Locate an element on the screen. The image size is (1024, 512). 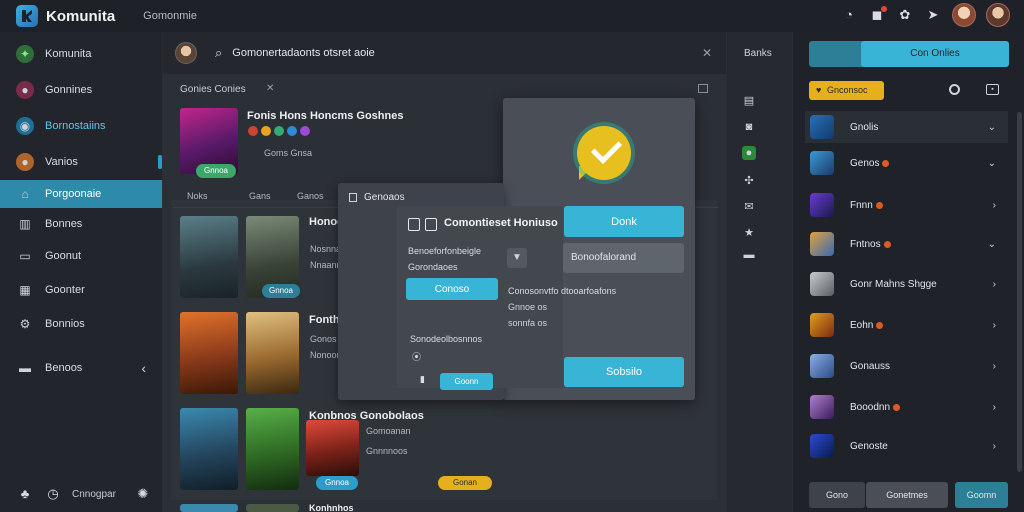
bottom-button-left: Gono is located at coordinates (837, 495).